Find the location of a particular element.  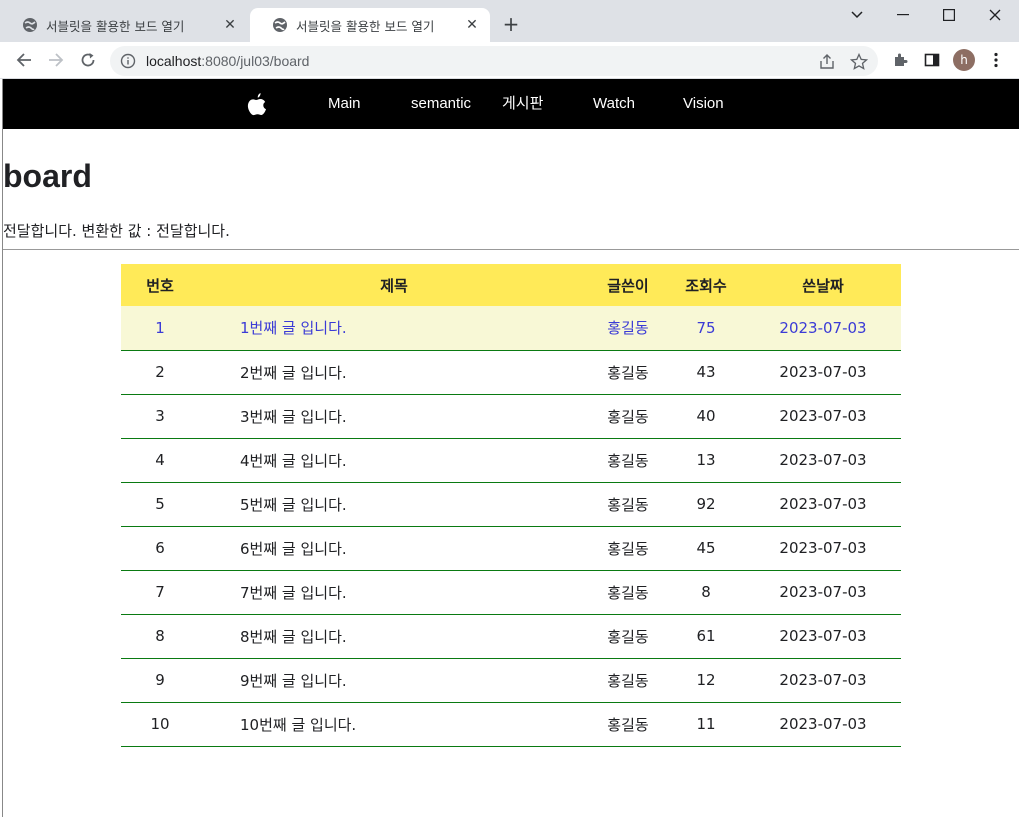

table-row: 8 8번째 글 입니다. 홍길동 61 2023-07-03 is located at coordinates (511, 636).